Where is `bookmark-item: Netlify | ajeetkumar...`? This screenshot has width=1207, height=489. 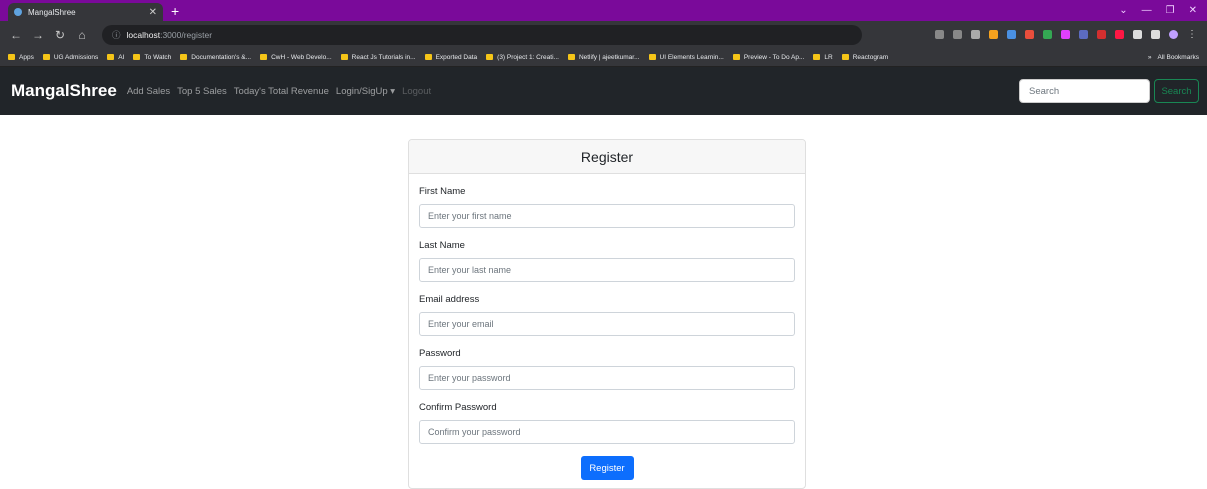 bookmark-item: Netlify | ajeetkumar... is located at coordinates (603, 57).